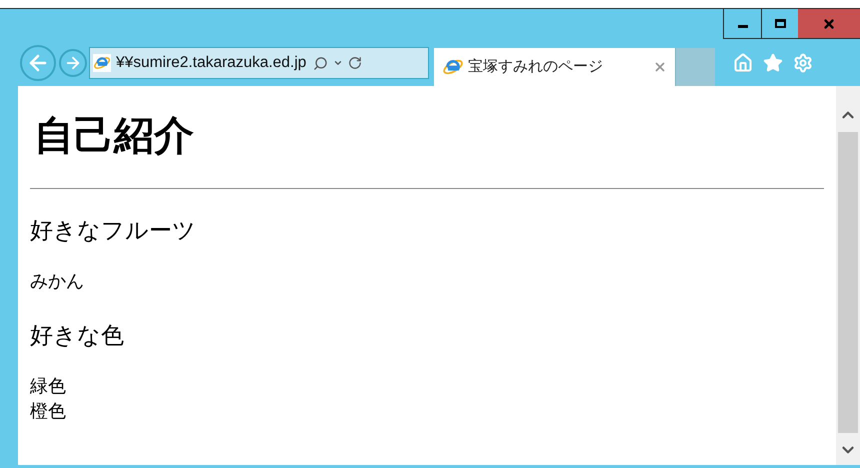 The height and width of the screenshot is (468, 860). I want to click on dropdown-icon, so click(338, 63).